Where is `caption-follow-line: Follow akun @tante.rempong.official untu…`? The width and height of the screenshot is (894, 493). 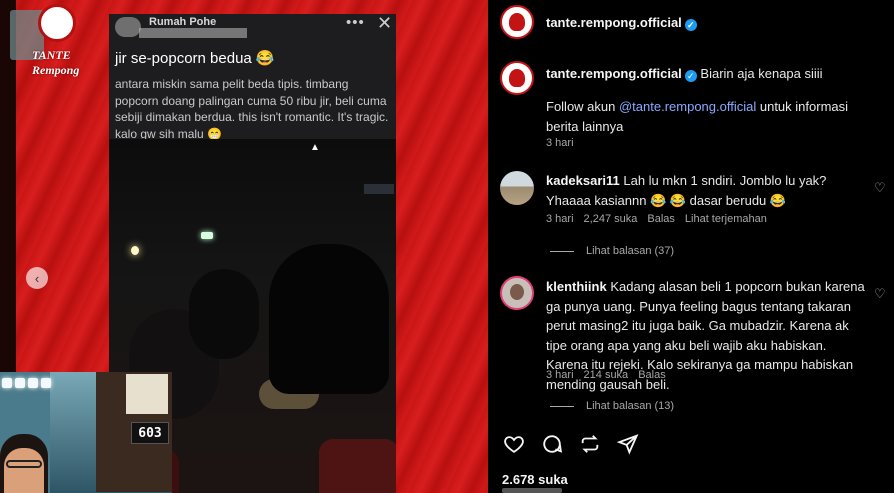 caption-follow-line: Follow akun @tante.rempong.official untu… is located at coordinates (711, 116).